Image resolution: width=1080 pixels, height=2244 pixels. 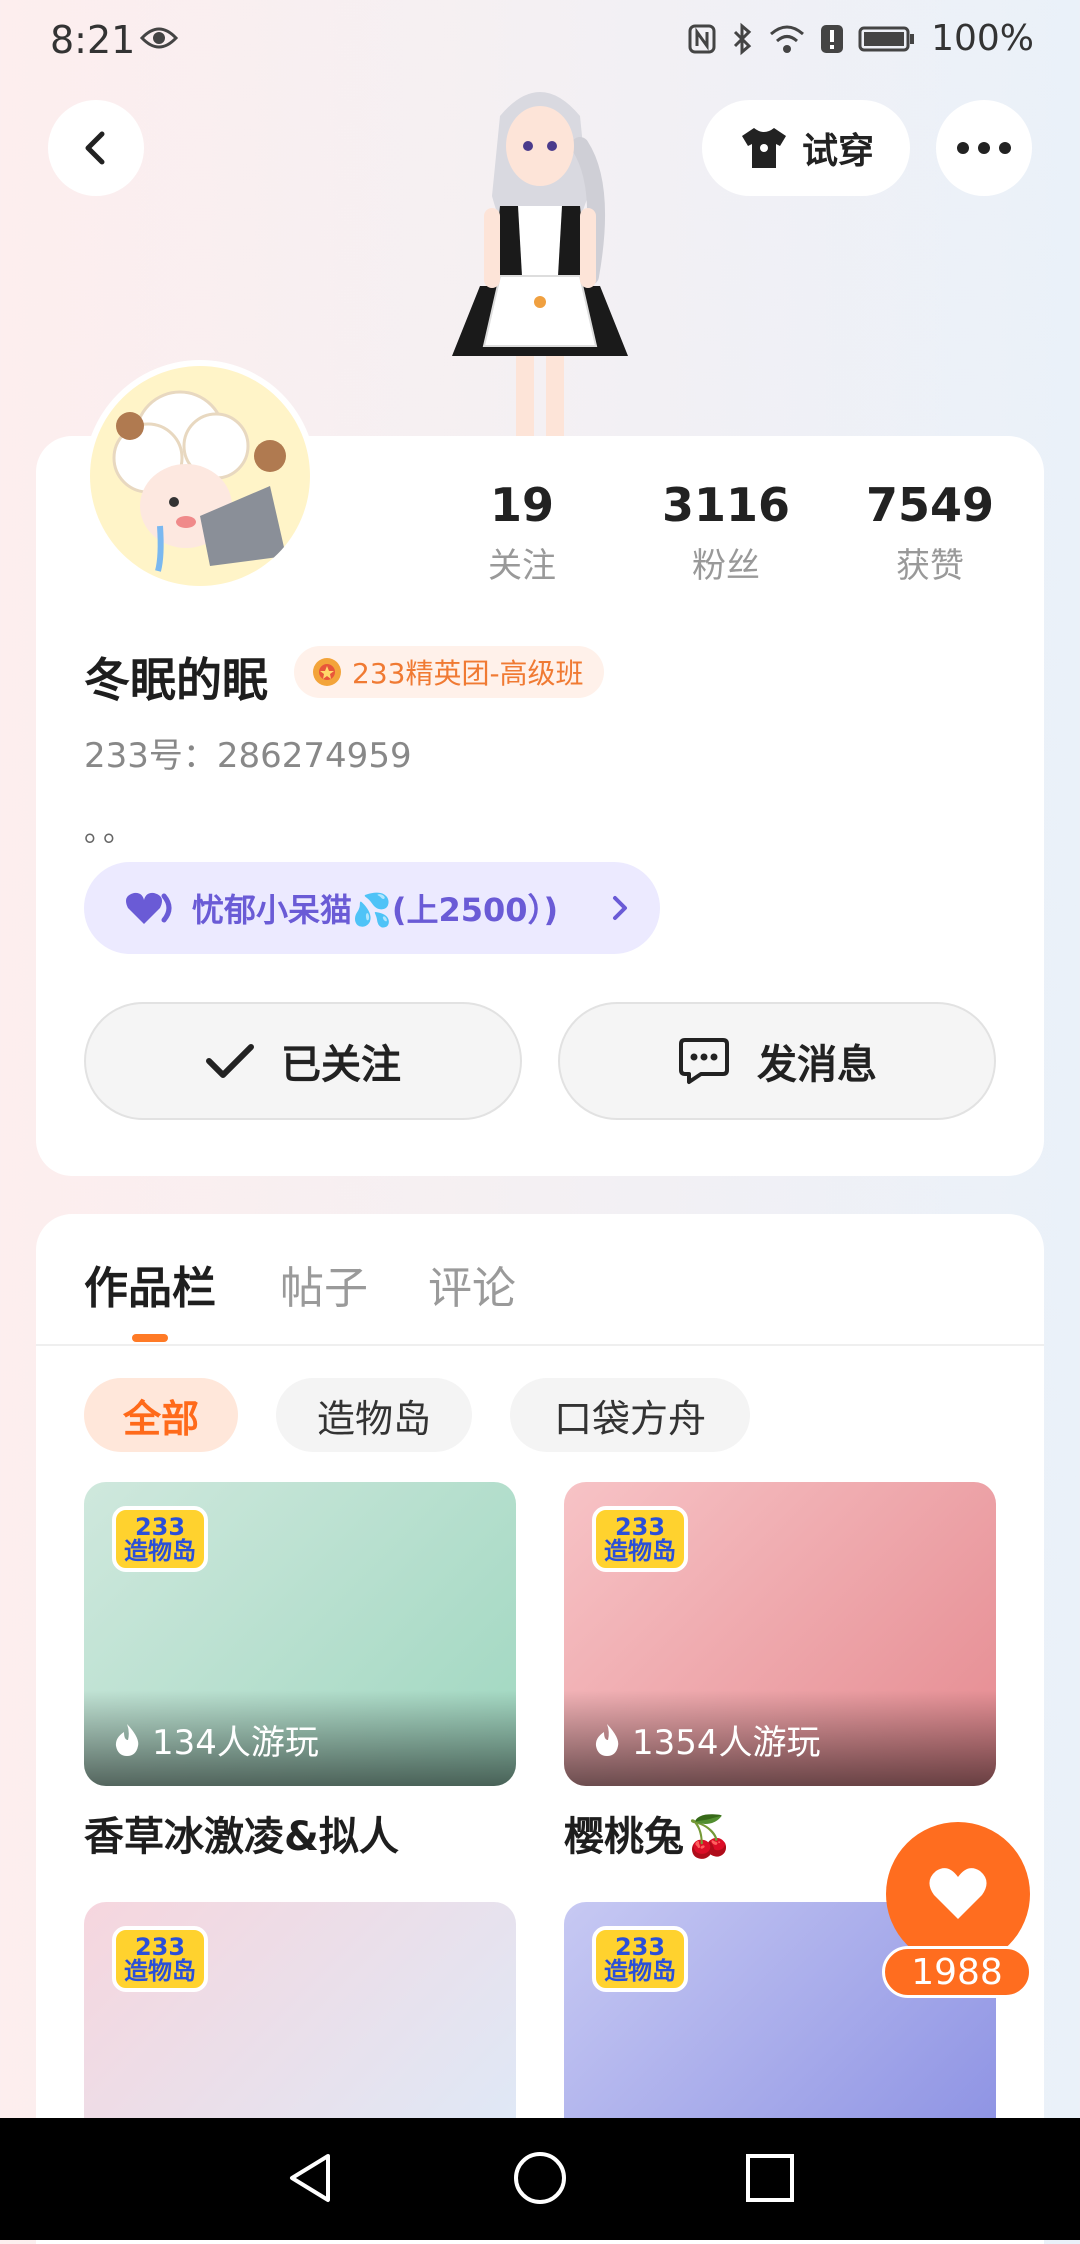 What do you see at coordinates (763, 148) in the screenshot?
I see `tshirt-icon` at bounding box center [763, 148].